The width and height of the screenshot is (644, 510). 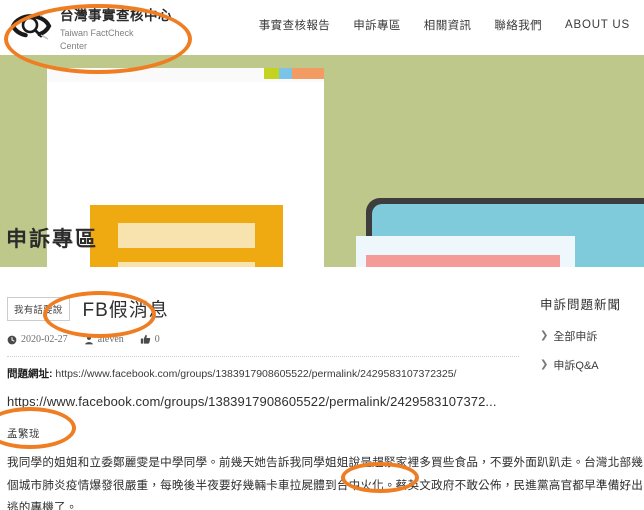 I want to click on hero-illustration-login-form, so click(x=186, y=236).